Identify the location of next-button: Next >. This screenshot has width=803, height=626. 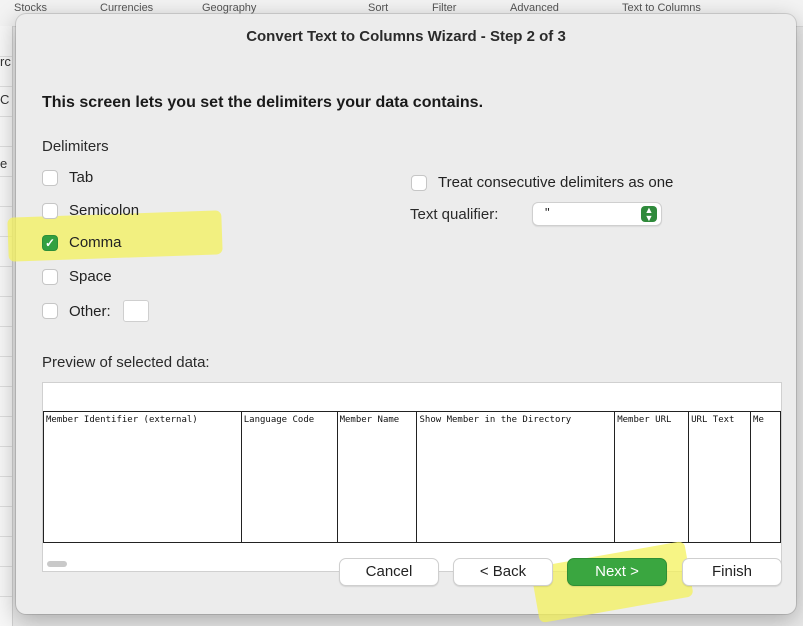
(617, 572).